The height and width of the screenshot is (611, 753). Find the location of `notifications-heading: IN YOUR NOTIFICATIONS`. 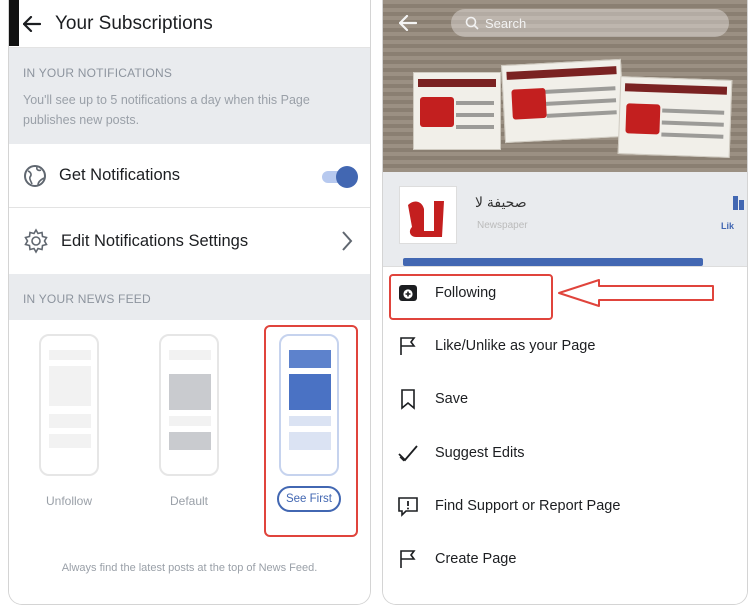

notifications-heading: IN YOUR NOTIFICATIONS is located at coordinates (98, 73).